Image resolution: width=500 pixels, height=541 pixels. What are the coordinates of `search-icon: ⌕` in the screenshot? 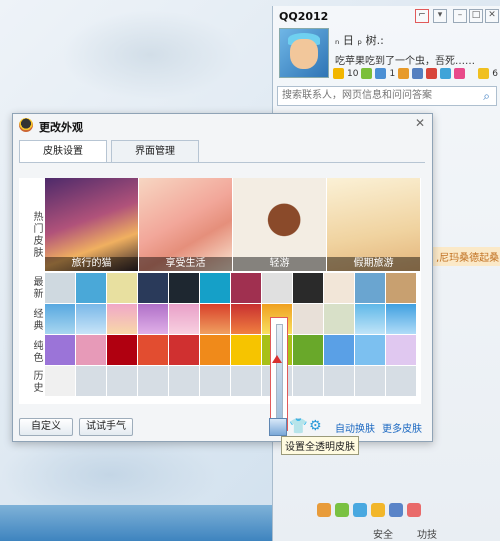 It's located at (486, 96).